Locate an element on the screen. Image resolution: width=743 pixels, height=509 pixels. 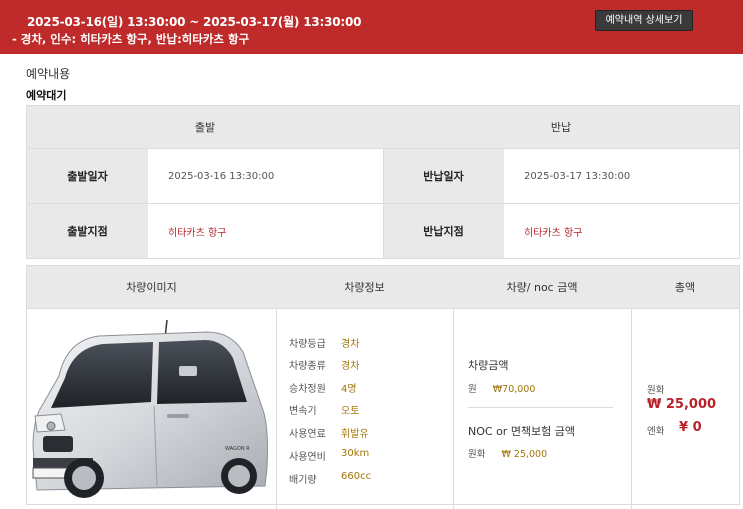
total-jpy-label: 엔화 is located at coordinates (656, 431).